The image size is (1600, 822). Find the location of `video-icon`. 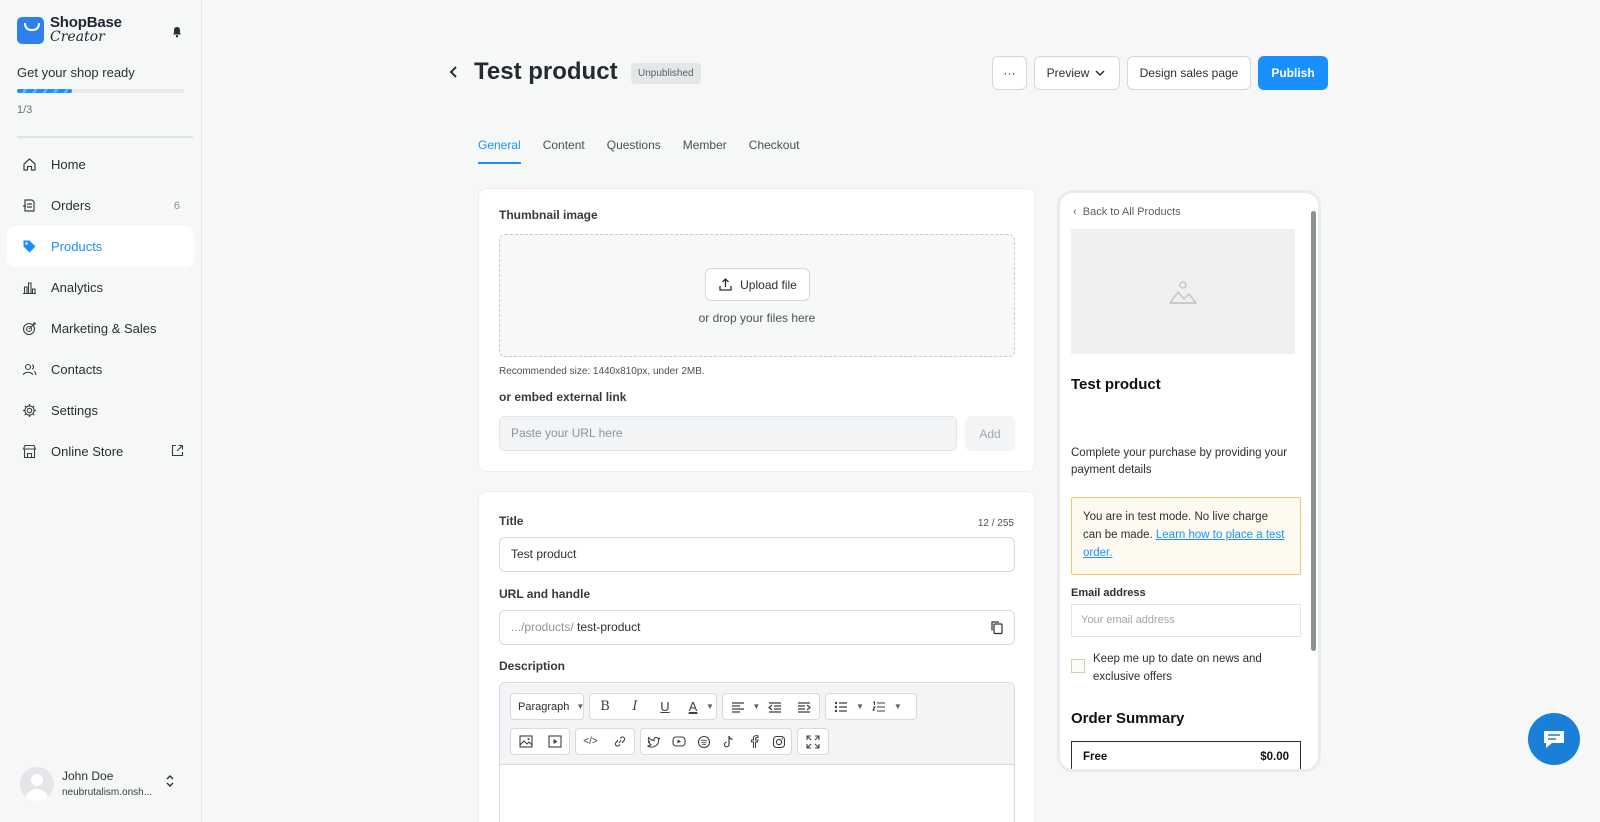

video-icon is located at coordinates (554, 741).